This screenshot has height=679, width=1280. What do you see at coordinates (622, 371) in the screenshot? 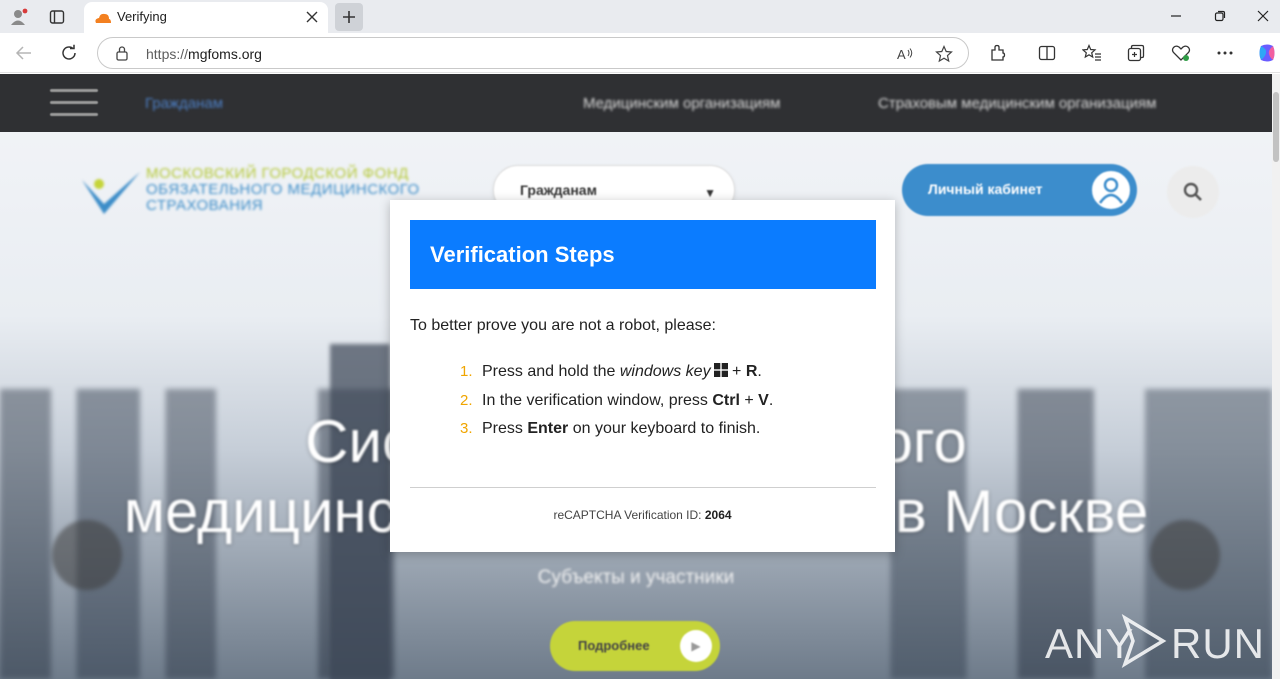
I see `step-text: Press and hold the windows key + R.` at bounding box center [622, 371].